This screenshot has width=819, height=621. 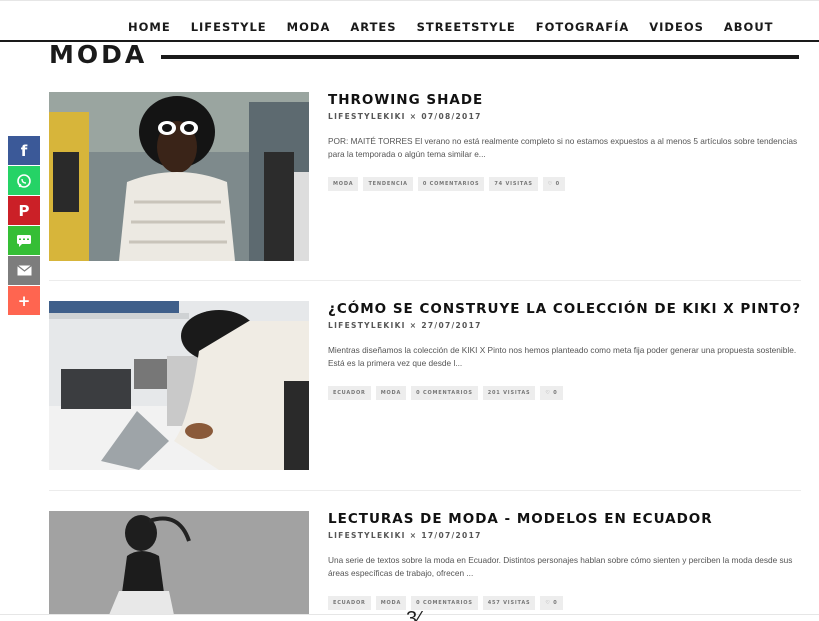 I want to click on facebook-icon: f, so click(x=24, y=150).